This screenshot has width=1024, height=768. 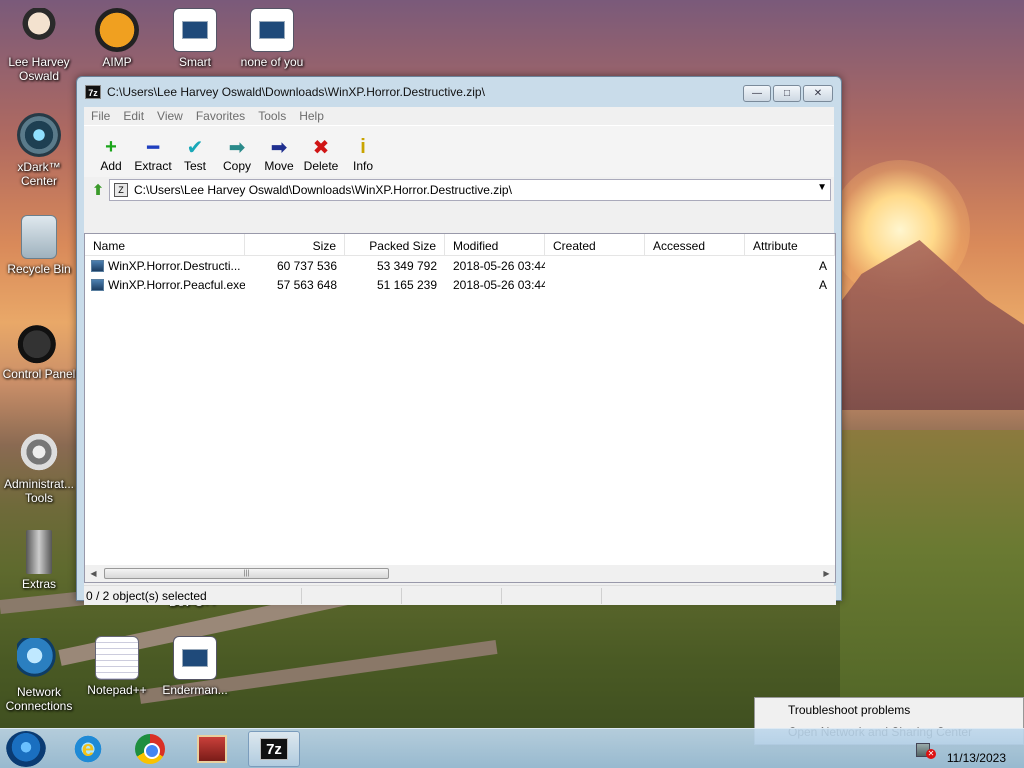 I want to click on desktop-icon-label: Notepad++, so click(x=117, y=690).